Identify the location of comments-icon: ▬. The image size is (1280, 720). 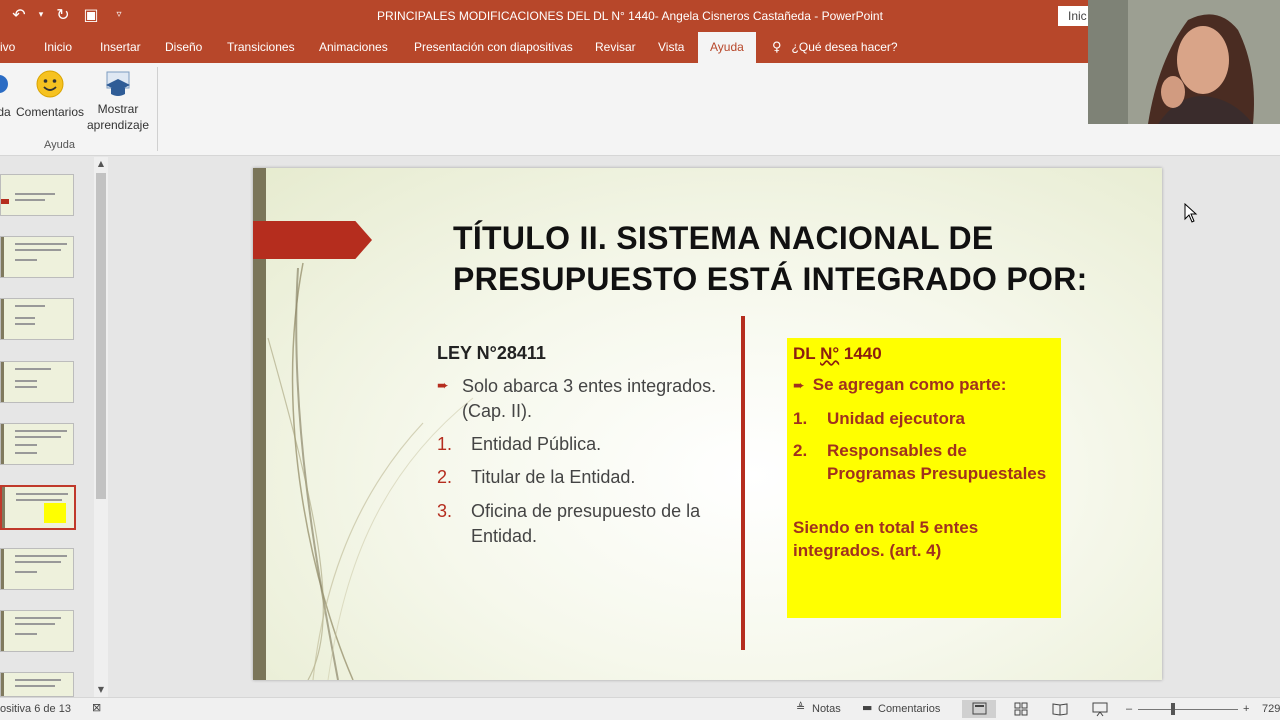
(867, 707).